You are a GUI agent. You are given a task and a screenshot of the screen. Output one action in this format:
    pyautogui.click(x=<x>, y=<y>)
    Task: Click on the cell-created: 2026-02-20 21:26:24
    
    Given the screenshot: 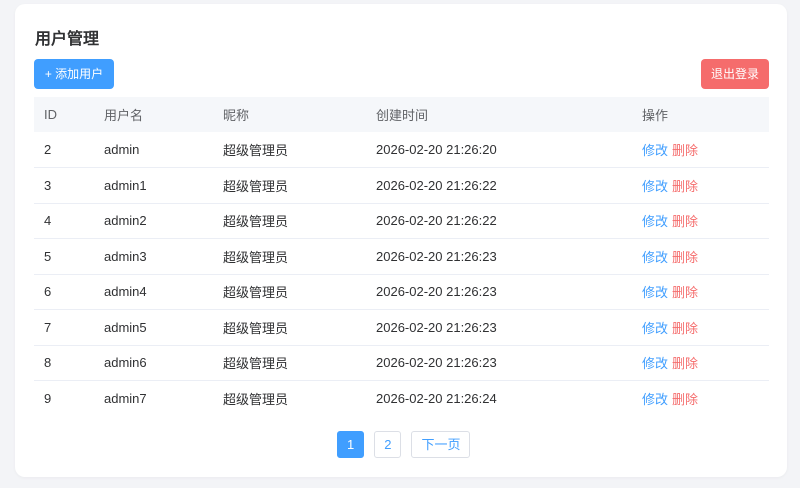 What is the action you would take?
    pyautogui.click(x=436, y=398)
    